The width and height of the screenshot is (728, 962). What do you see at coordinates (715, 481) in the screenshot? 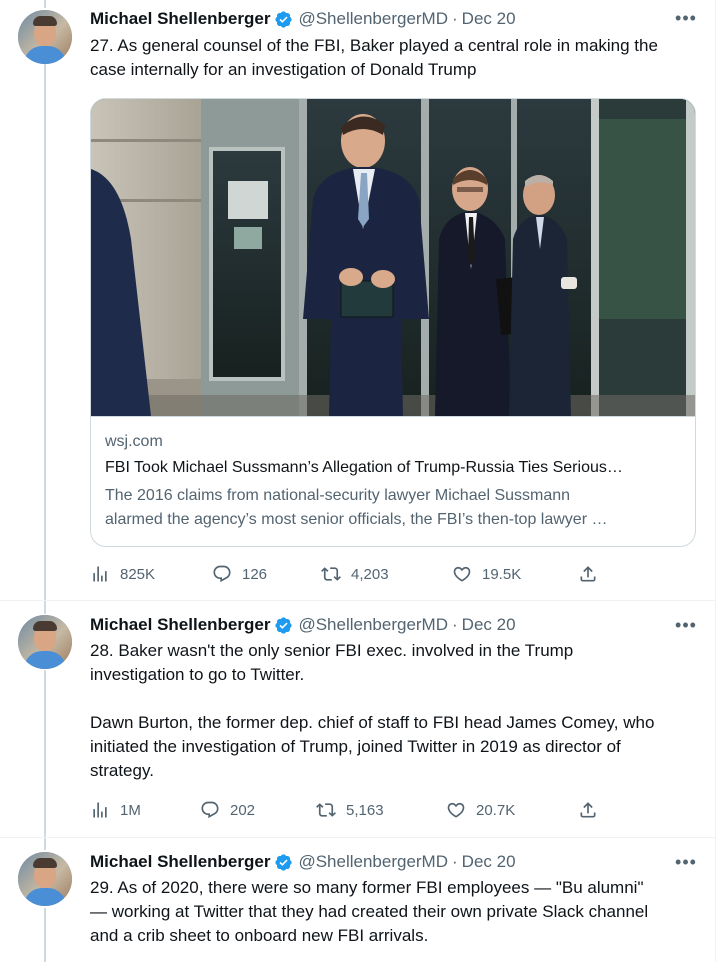
I see `timeline-border` at bounding box center [715, 481].